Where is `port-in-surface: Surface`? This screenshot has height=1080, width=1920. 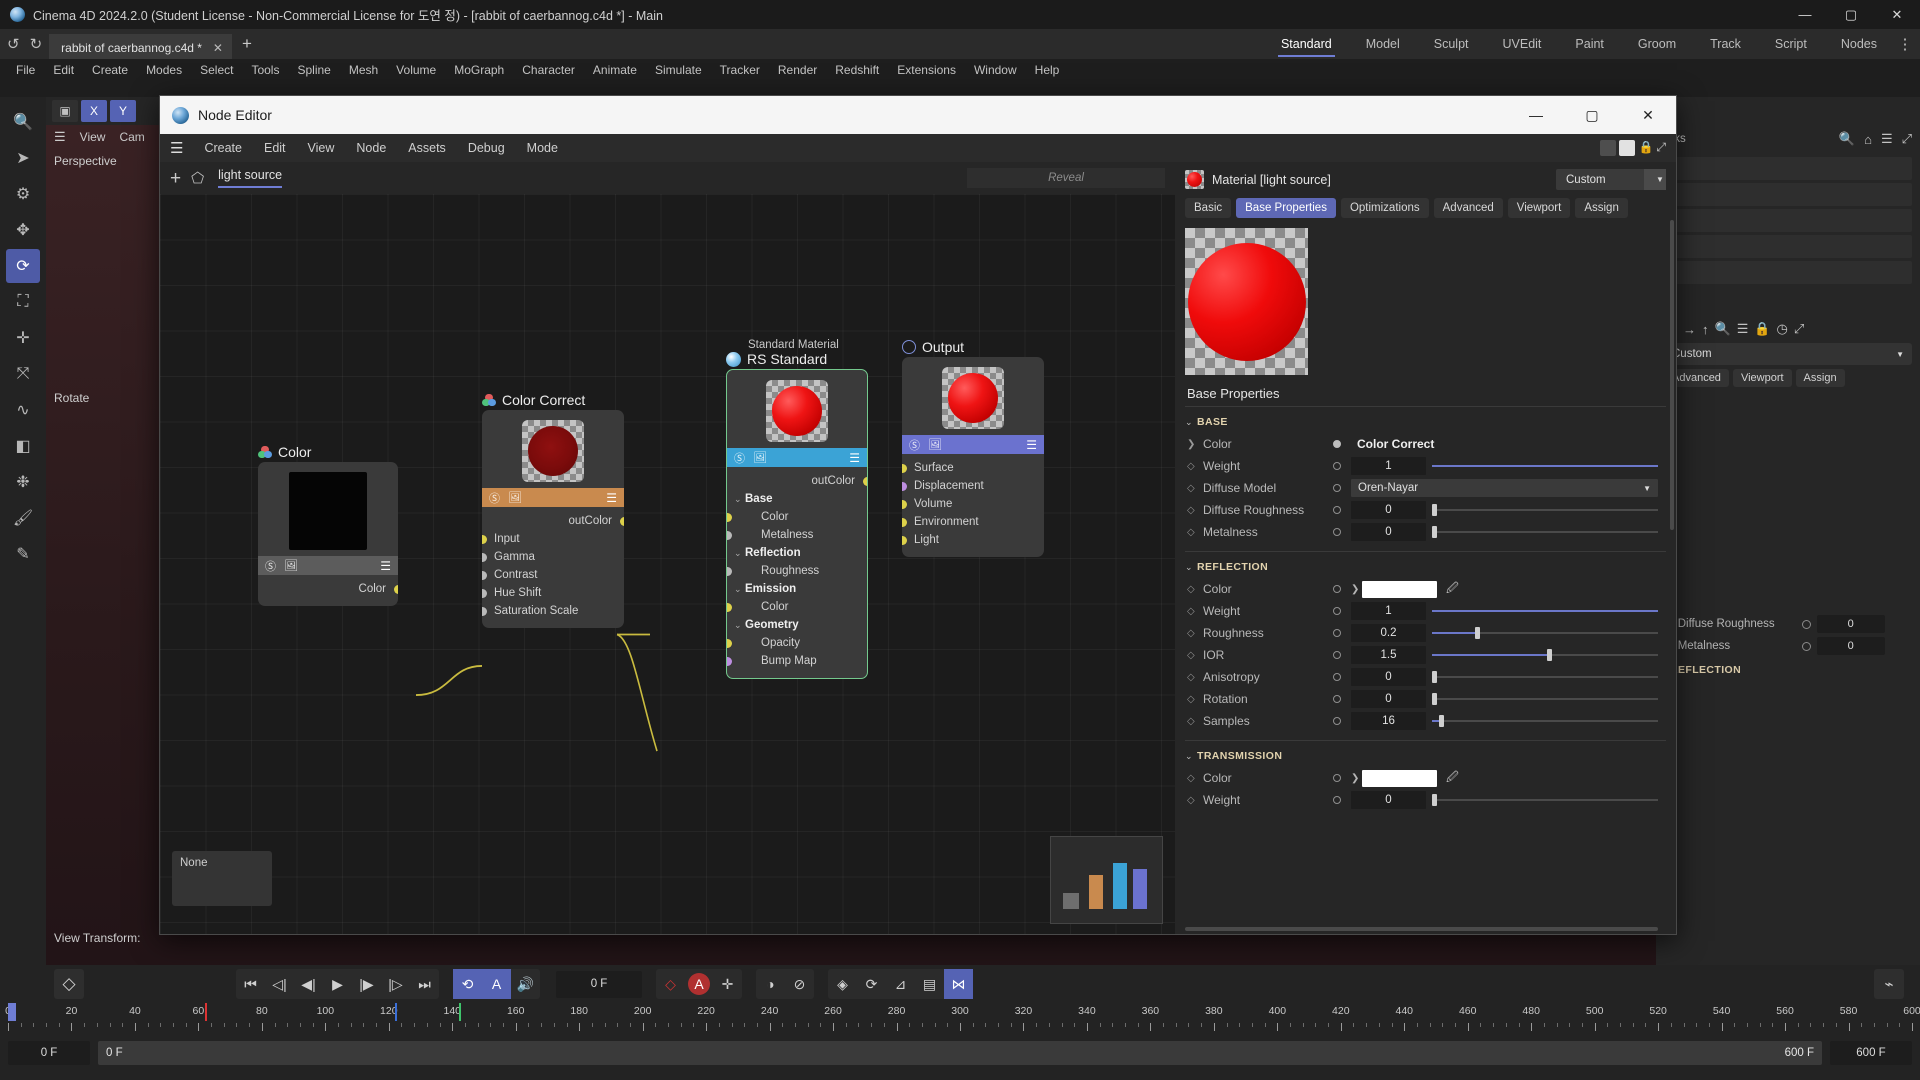
port-in-surface: Surface is located at coordinates (973, 468).